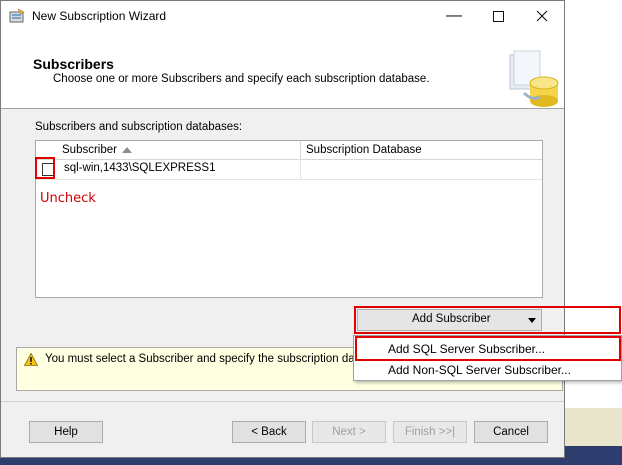 Image resolution: width=622 pixels, height=465 pixels. Describe the element at coordinates (534, 78) in the screenshot. I see `database-graphic-icon` at that location.